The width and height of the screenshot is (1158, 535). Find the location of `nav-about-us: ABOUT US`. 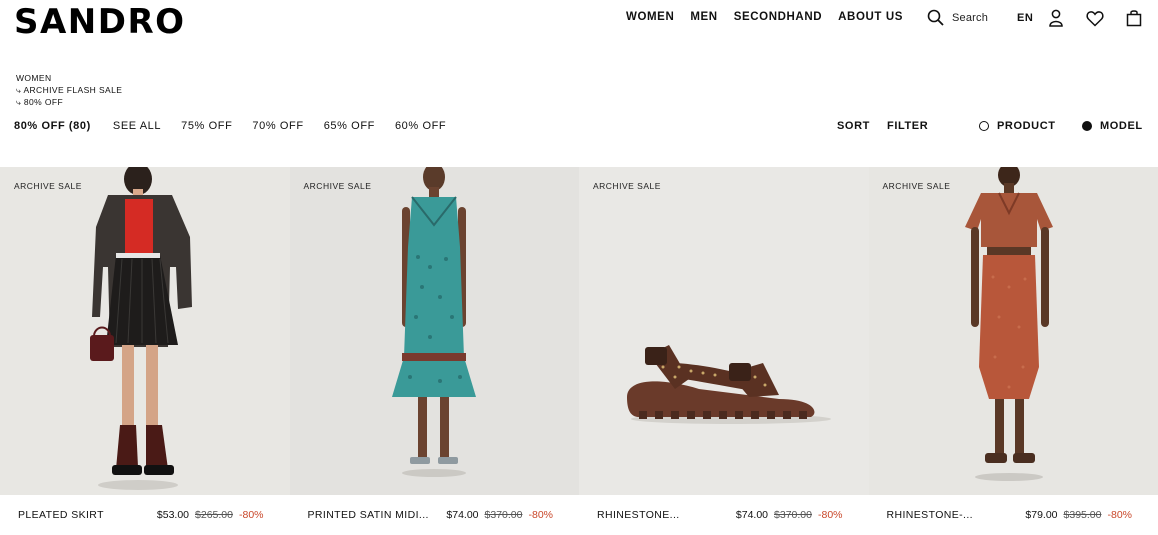

nav-about-us: ABOUT US is located at coordinates (870, 17).